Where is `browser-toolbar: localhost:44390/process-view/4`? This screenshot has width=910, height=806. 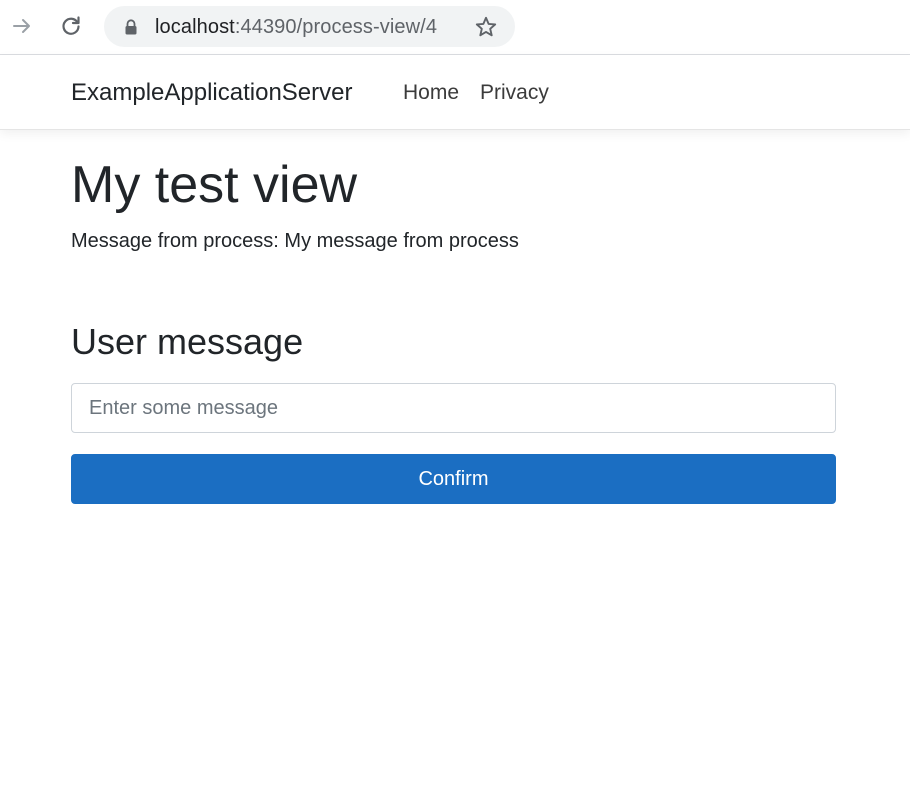
browser-toolbar: localhost:44390/process-view/4 is located at coordinates (455, 27).